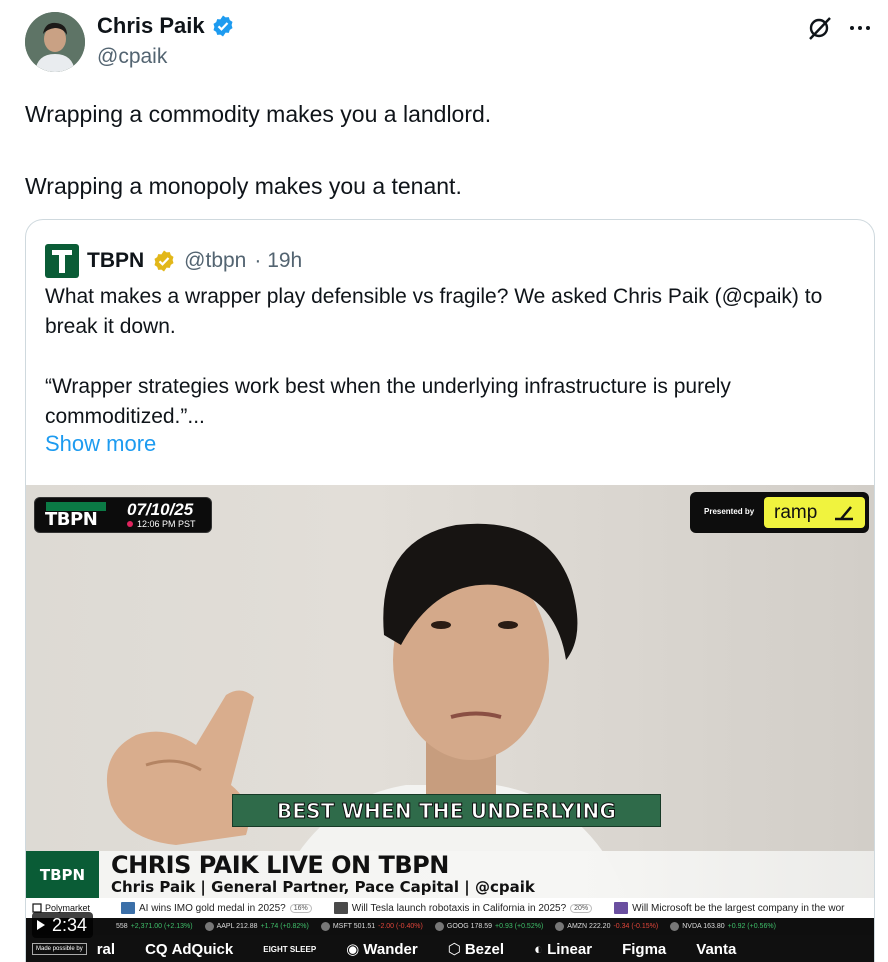 This screenshot has width=888, height=962. Describe the element at coordinates (636, 926) in the screenshot. I see `stock-change: -0.34 (-0.15%)` at that location.